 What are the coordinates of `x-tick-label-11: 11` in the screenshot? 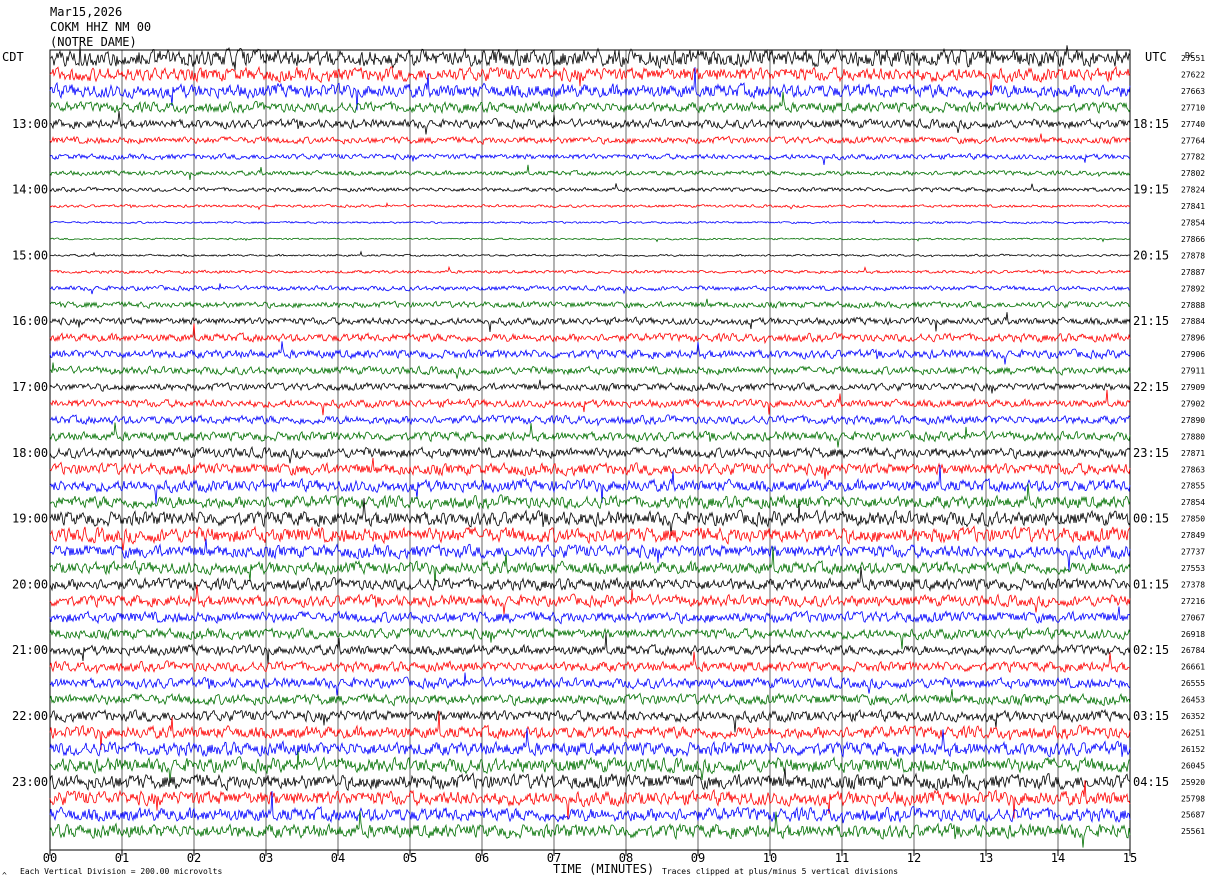 It's located at (842, 858).